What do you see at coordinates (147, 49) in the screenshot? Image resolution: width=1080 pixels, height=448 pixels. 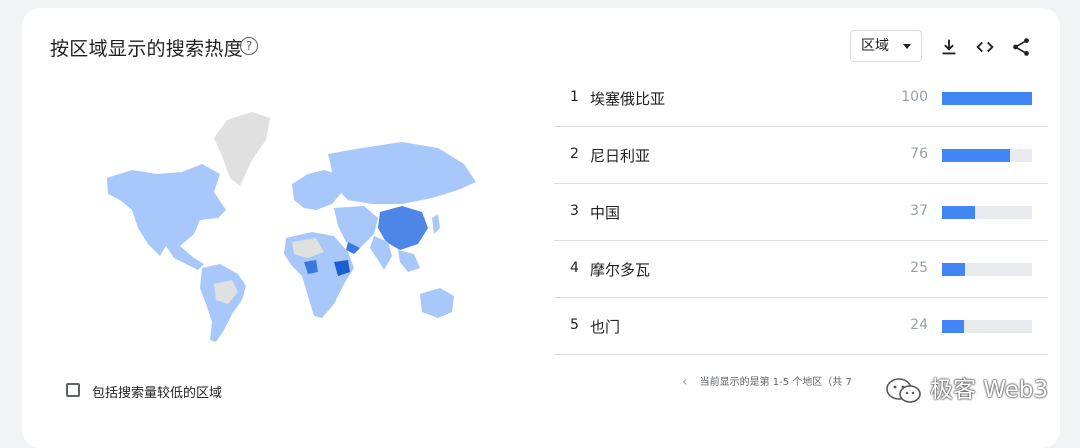 I see `card-title: 按区域显示的搜索热度` at bounding box center [147, 49].